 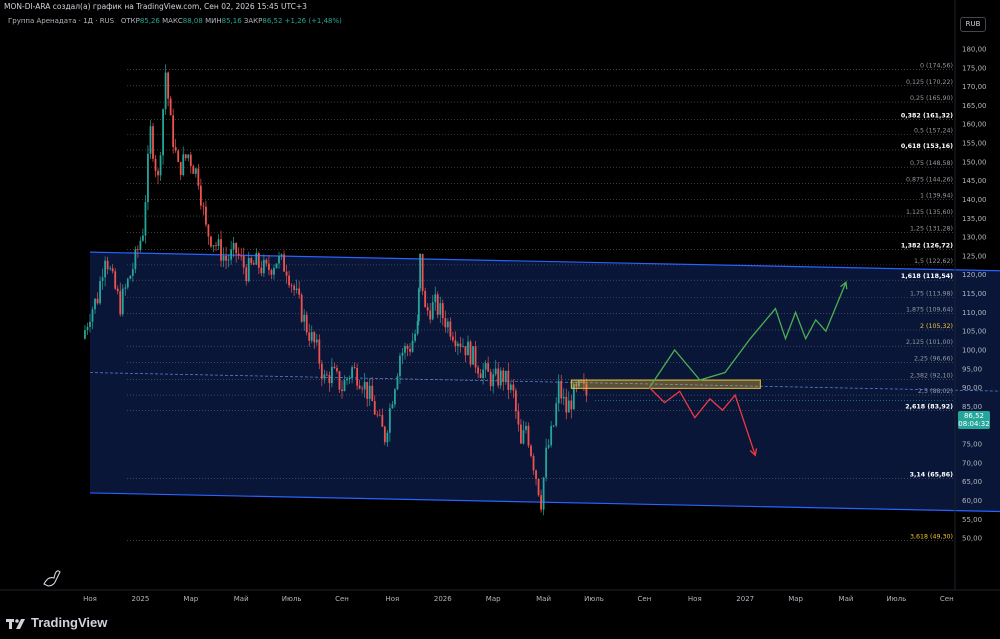 What do you see at coordinates (933, 359) in the screenshot?
I see `fib-level-label: 2,25 (96,66)` at bounding box center [933, 359].